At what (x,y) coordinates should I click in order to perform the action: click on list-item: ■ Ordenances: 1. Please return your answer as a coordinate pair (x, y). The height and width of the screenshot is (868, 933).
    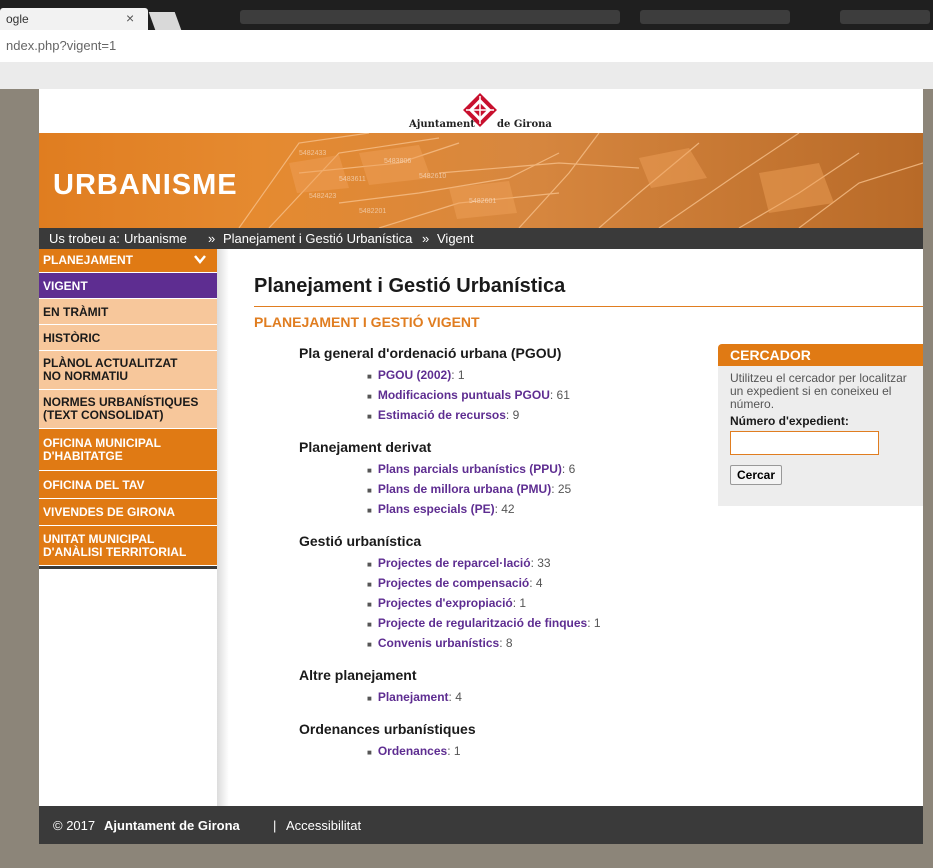
    Looking at the image, I should click on (414, 751).